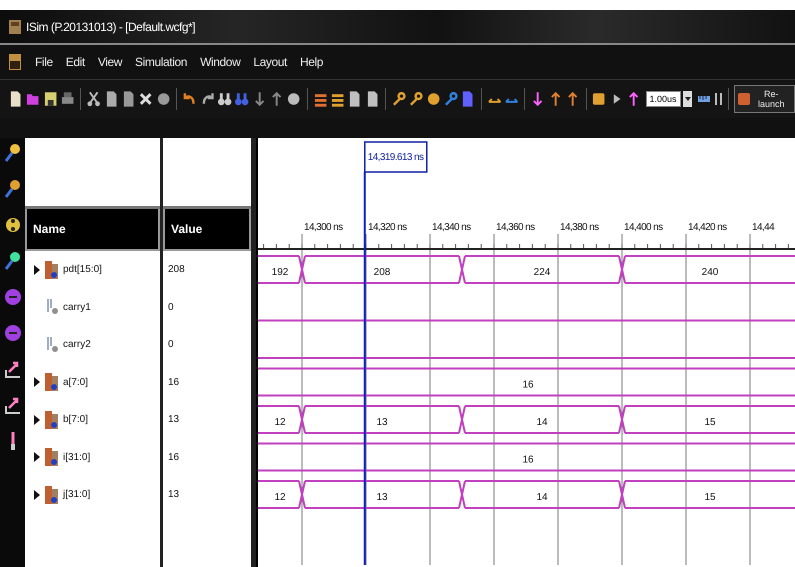 The width and height of the screenshot is (795, 567). I want to click on menu-item: Simulation, so click(161, 62).